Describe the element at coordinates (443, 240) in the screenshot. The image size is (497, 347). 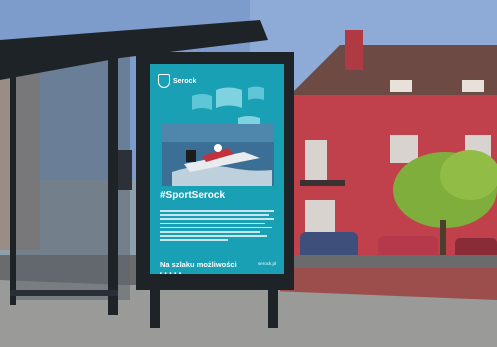
I see `tree-trunk` at that location.